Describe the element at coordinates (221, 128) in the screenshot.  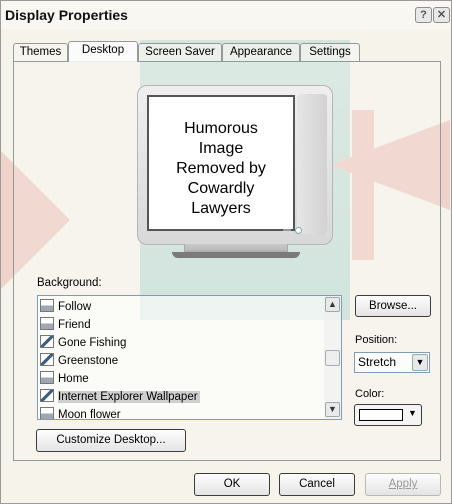
I see `preview-line-1: Humorous` at that location.